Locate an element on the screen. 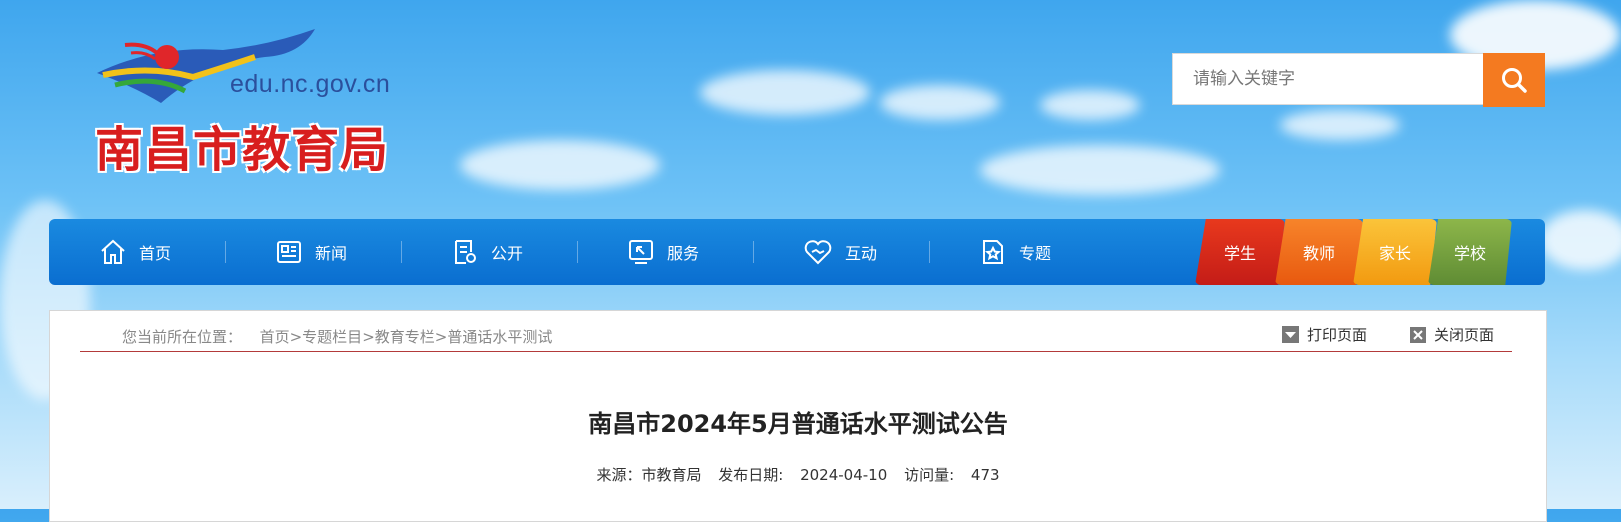 The width and height of the screenshot is (1621, 522). views-label: 访问量: is located at coordinates (929, 475).